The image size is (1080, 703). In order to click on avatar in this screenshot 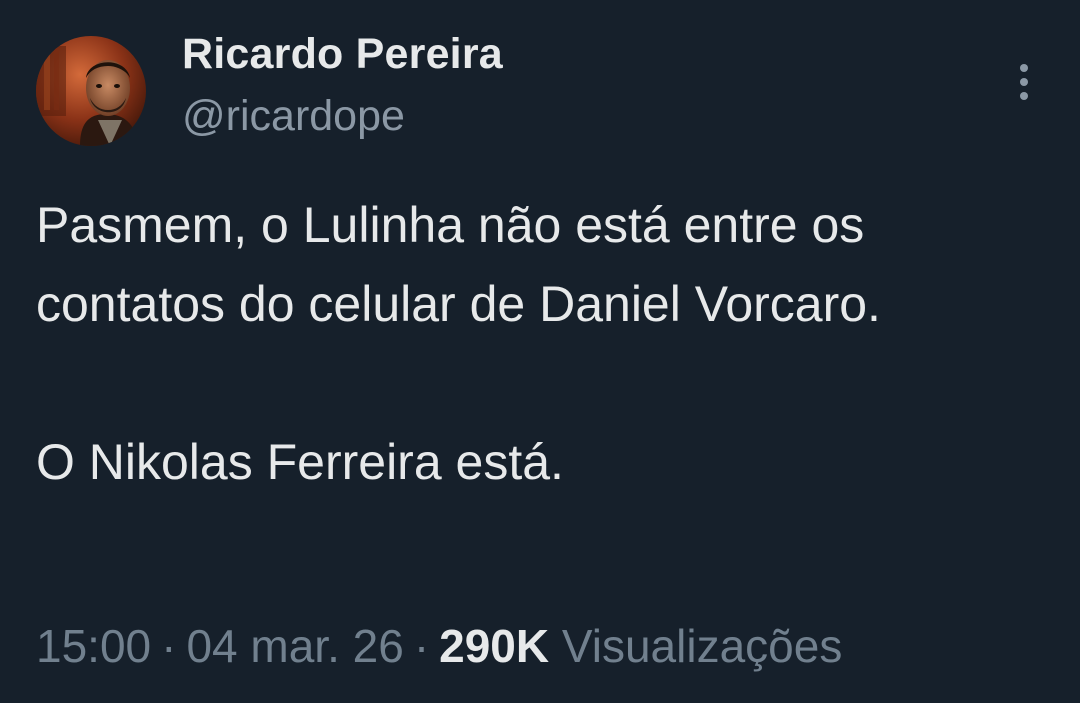, I will do `click(91, 91)`.